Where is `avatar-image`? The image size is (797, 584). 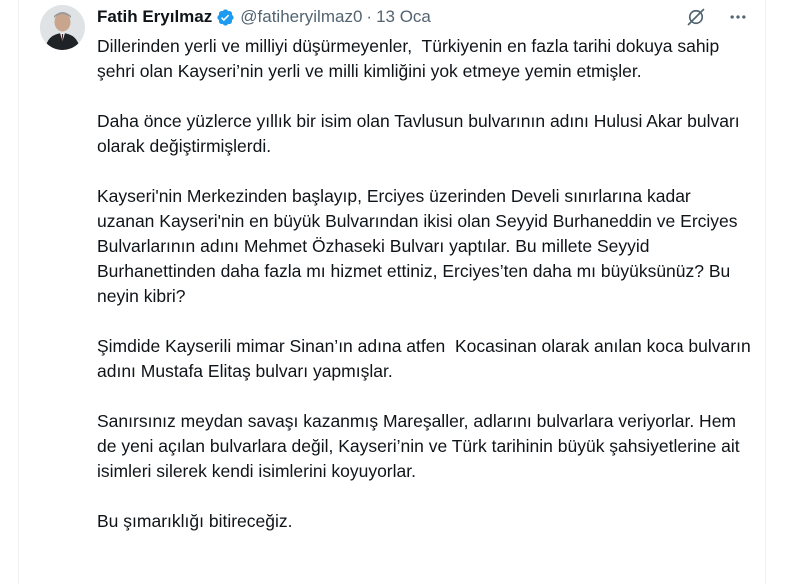 avatar-image is located at coordinates (62, 27).